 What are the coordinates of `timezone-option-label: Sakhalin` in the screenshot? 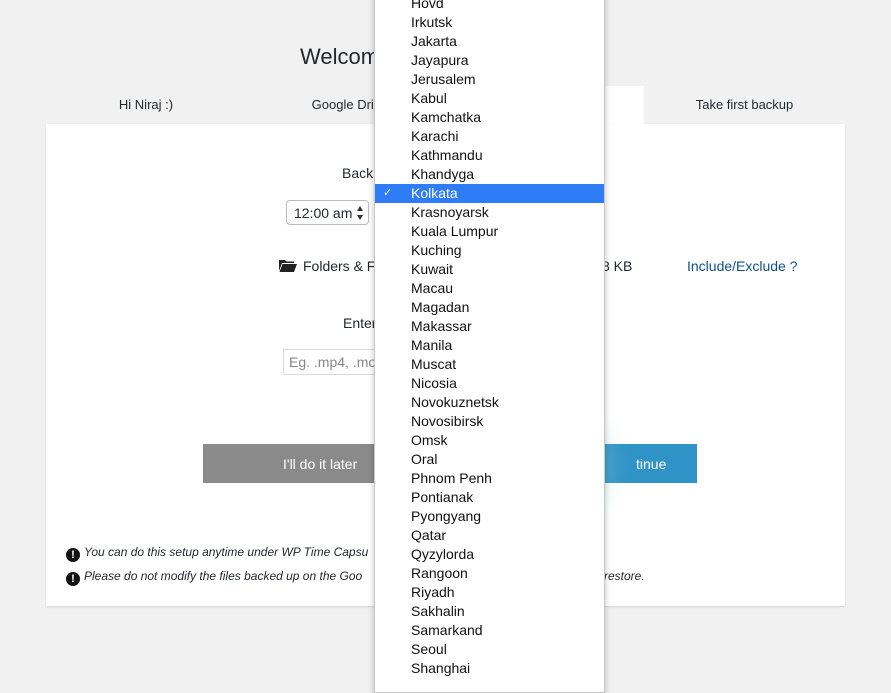 It's located at (438, 611).